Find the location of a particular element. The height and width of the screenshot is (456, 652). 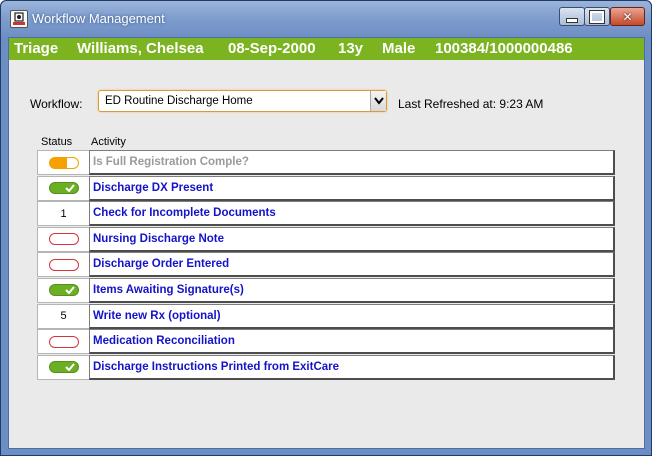

activity-column-header: Activity is located at coordinates (108, 142).